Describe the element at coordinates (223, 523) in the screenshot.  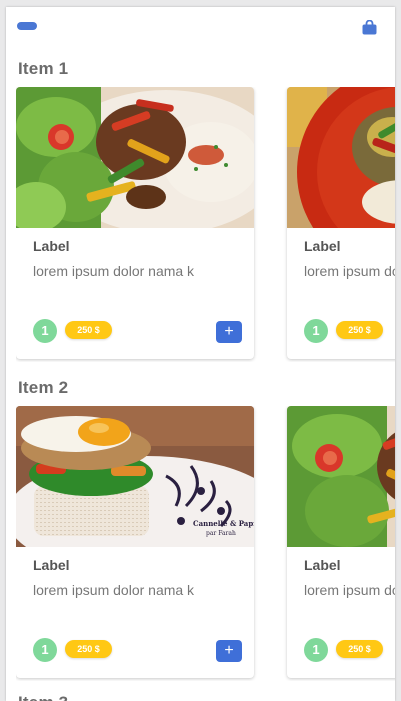
I see `image-watermark: Cannelle & Paprika` at that location.